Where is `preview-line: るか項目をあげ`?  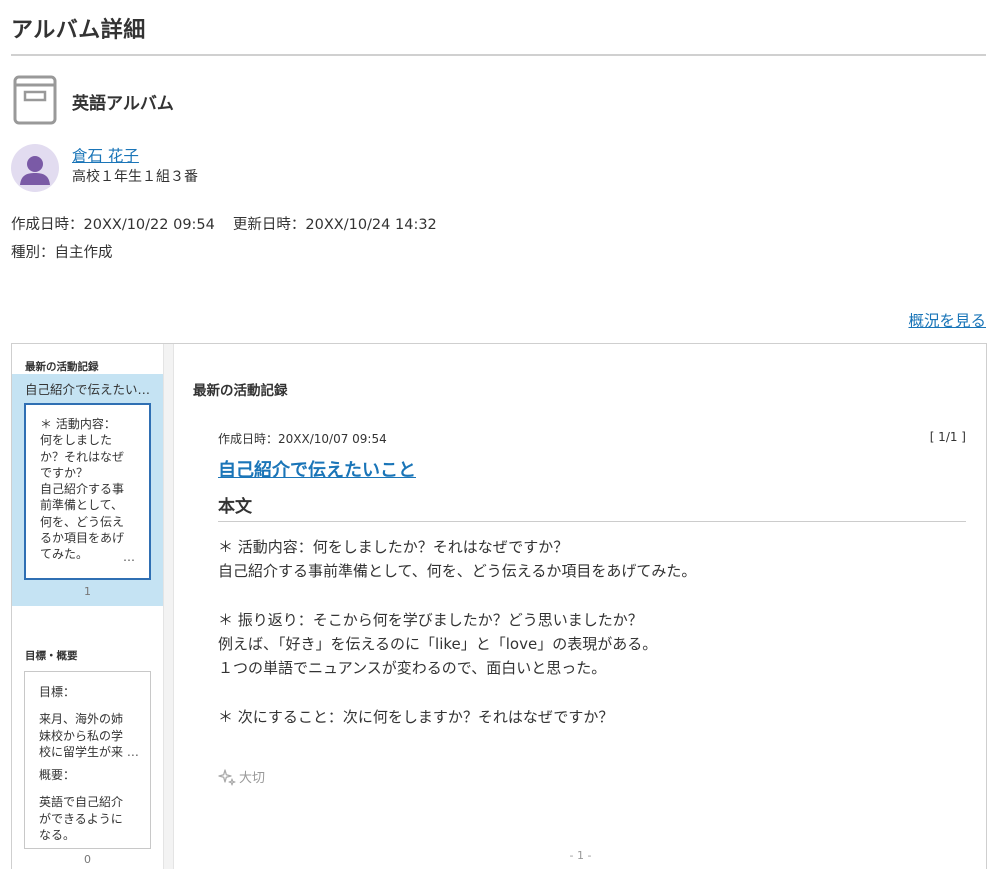 preview-line: るか項目をあげ is located at coordinates (82, 538).